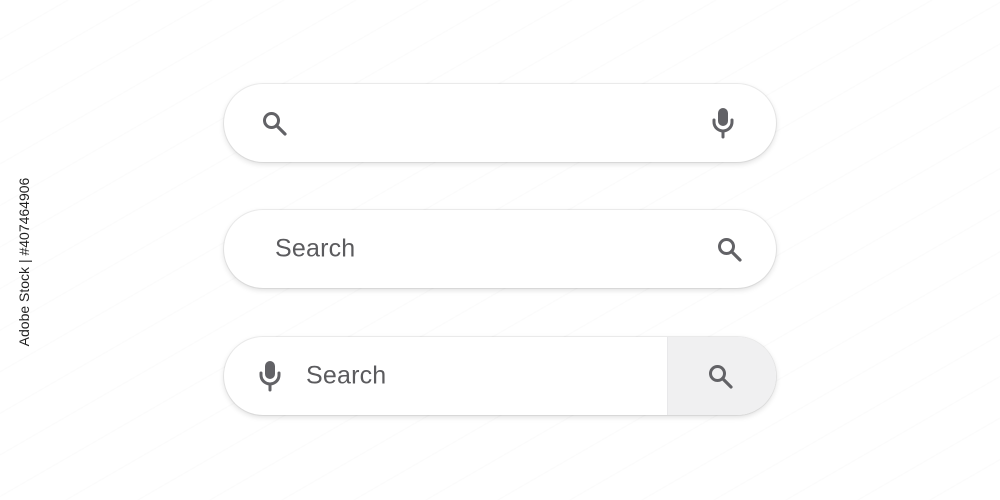  I want to click on watermark-side-text: Adobe Stock | #407464906, so click(24, 262).